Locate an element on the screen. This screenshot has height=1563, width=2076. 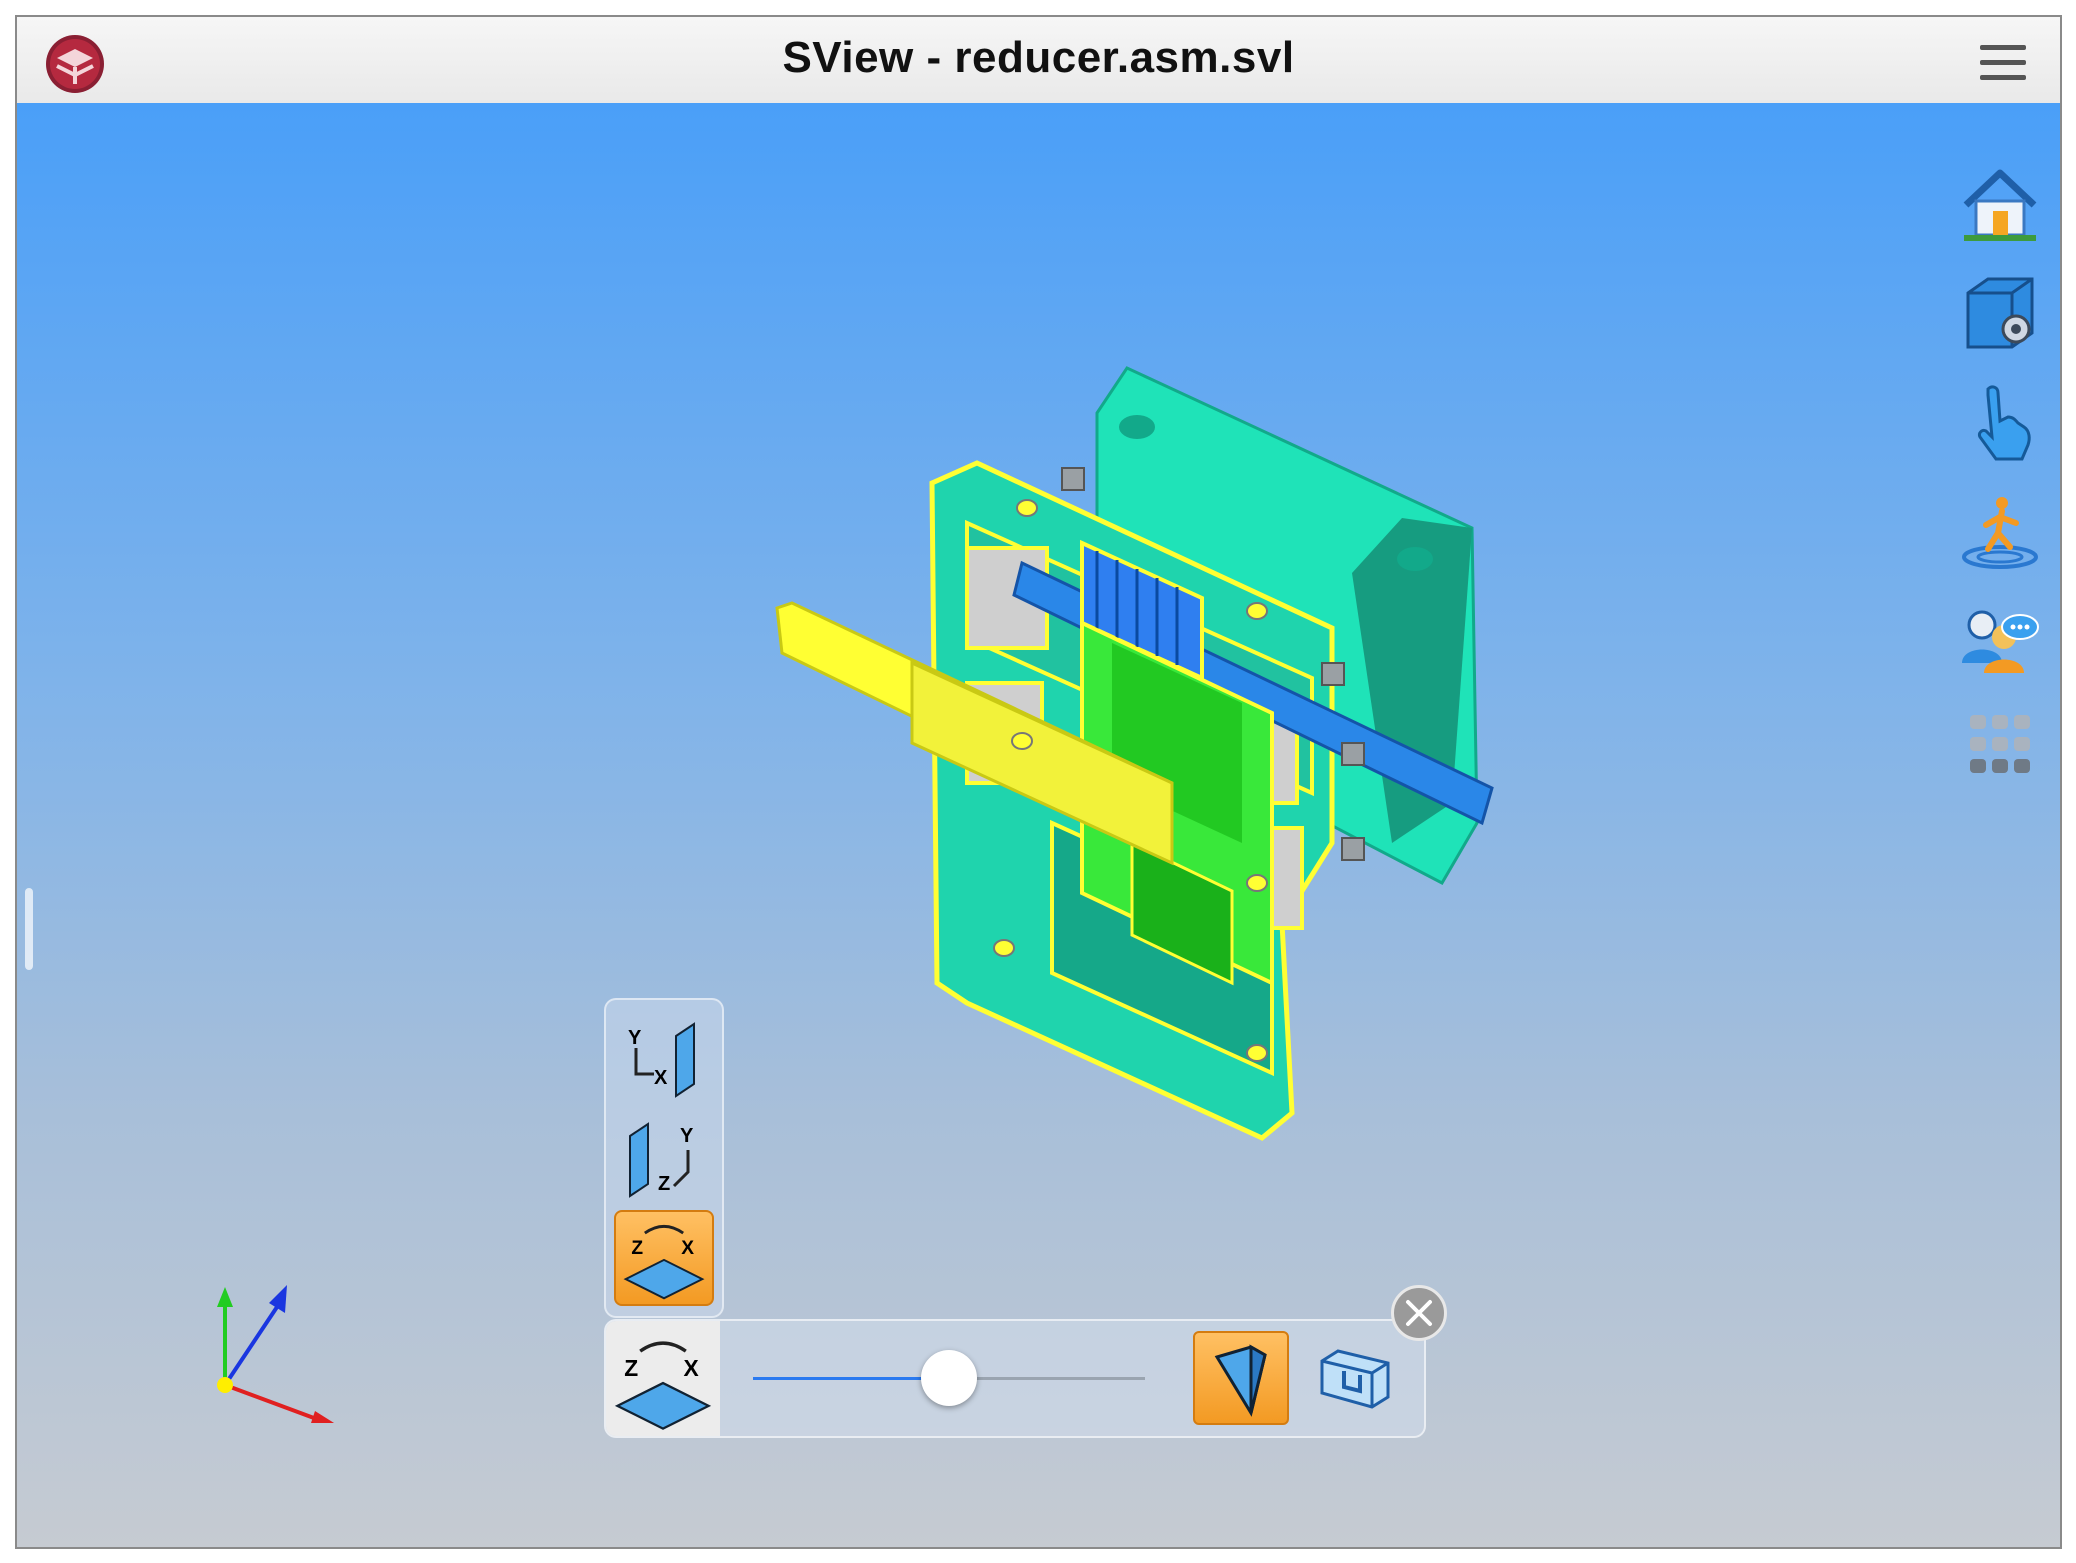
window-title: SView - reducer.asm.svl is located at coordinates (1038, 57).